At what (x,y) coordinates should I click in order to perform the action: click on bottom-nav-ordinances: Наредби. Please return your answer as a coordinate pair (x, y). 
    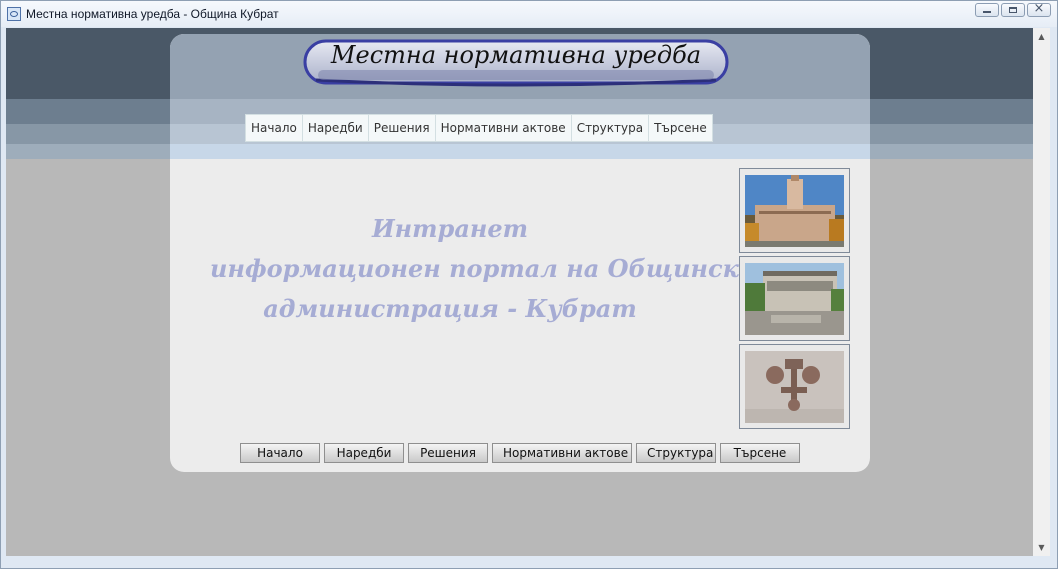
    Looking at the image, I should click on (364, 453).